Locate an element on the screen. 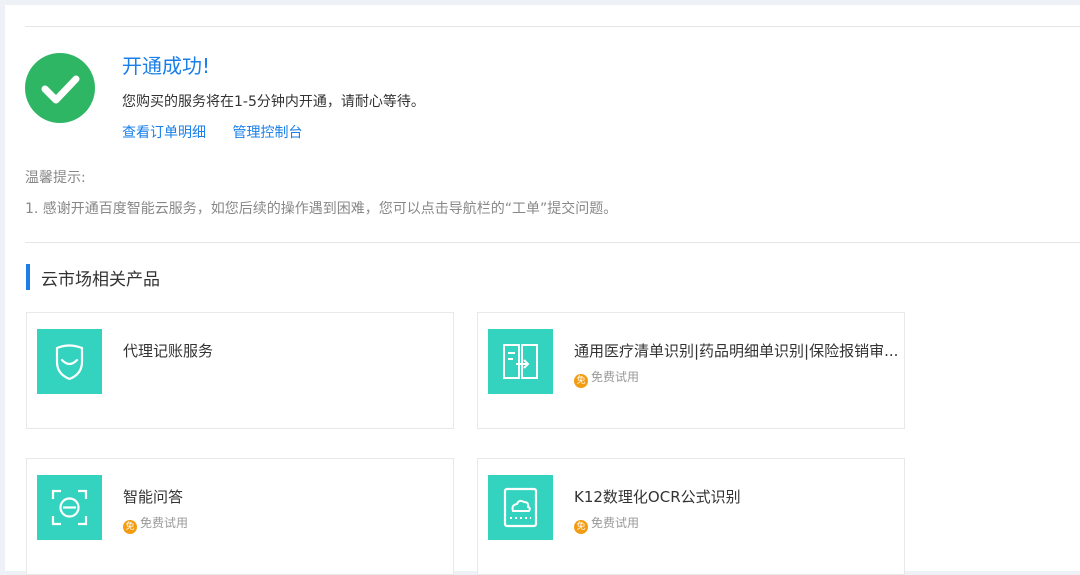 The height and width of the screenshot is (575, 1080). product-card: 智能问答 免免费试用 is located at coordinates (240, 516).